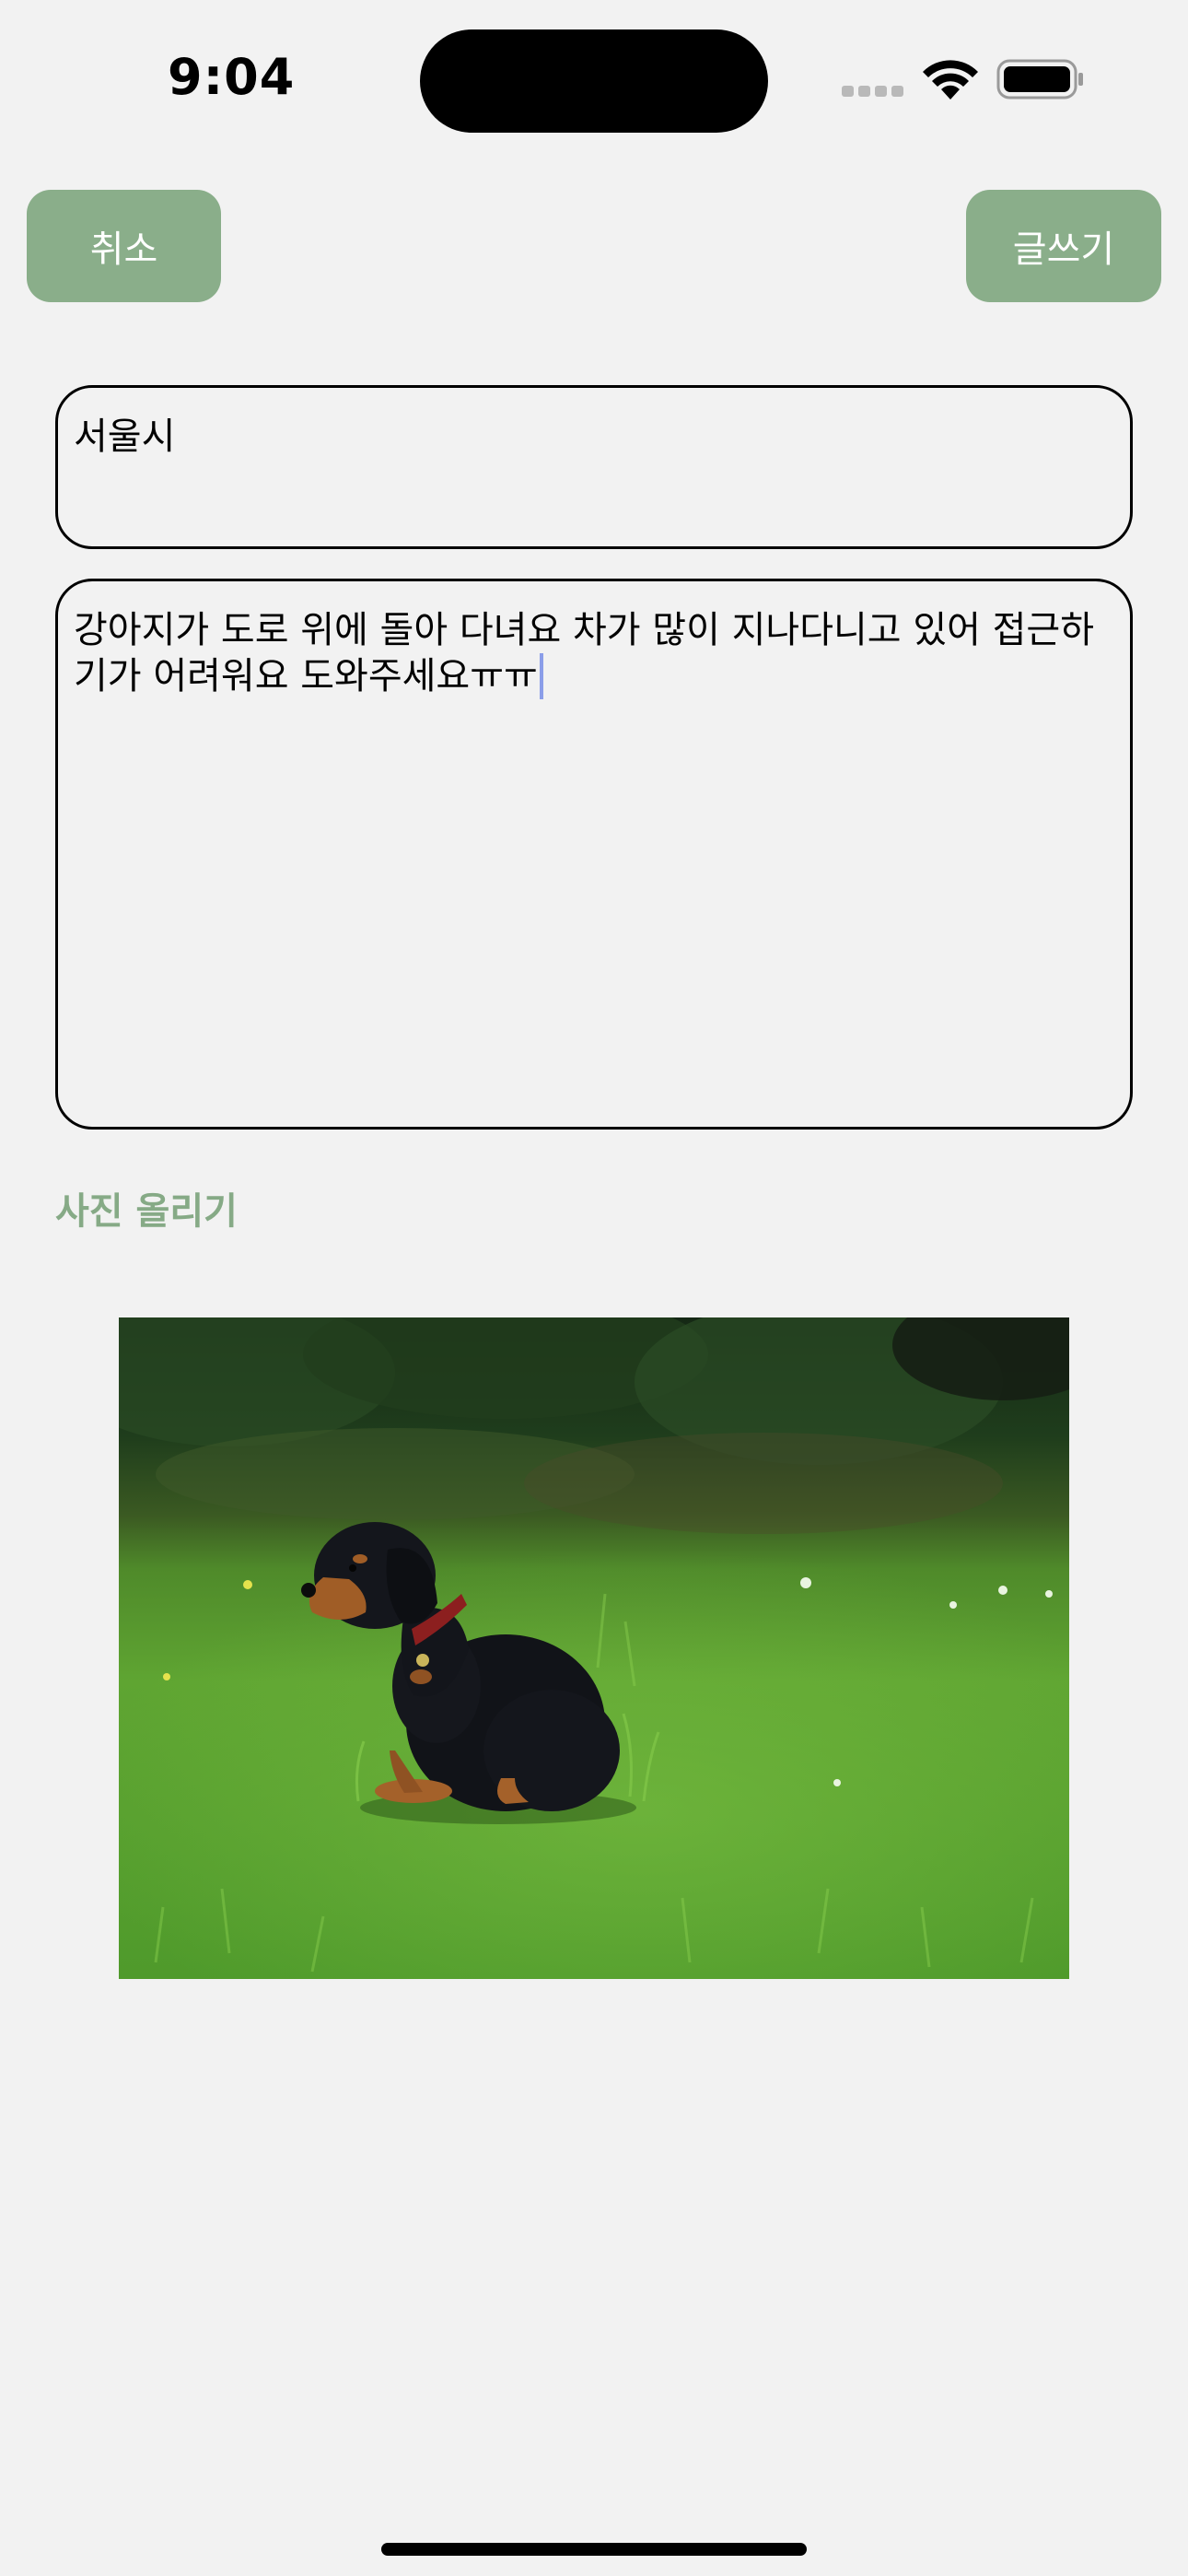 The image size is (1188, 2576). I want to click on dynamic-island, so click(594, 81).